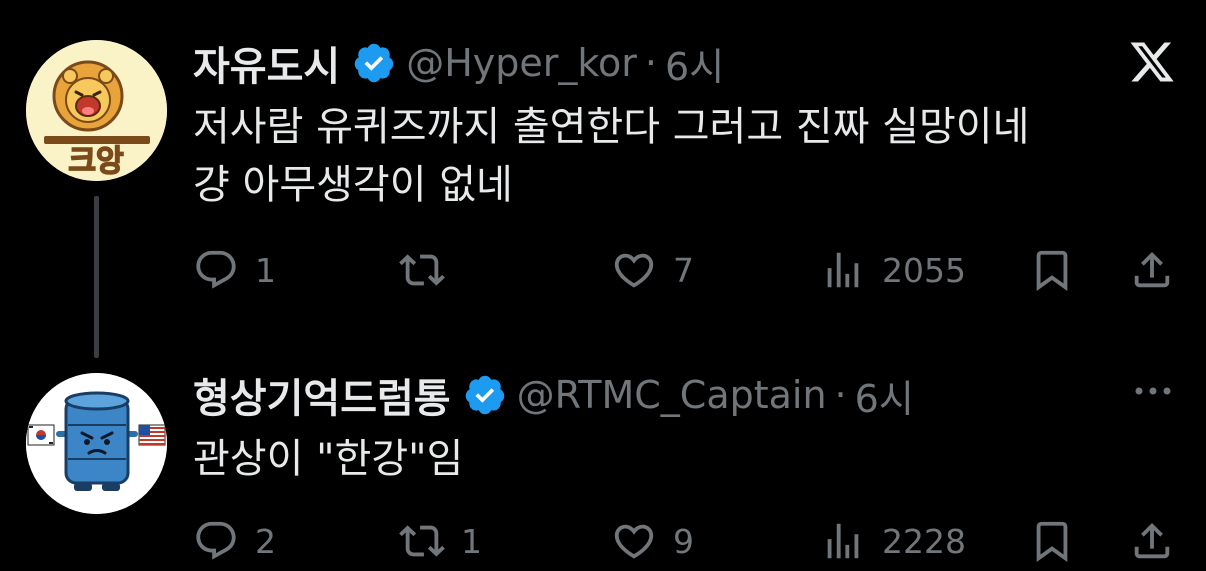  Describe the element at coordinates (683, 270) in the screenshot. I see `like-count: 7` at that location.